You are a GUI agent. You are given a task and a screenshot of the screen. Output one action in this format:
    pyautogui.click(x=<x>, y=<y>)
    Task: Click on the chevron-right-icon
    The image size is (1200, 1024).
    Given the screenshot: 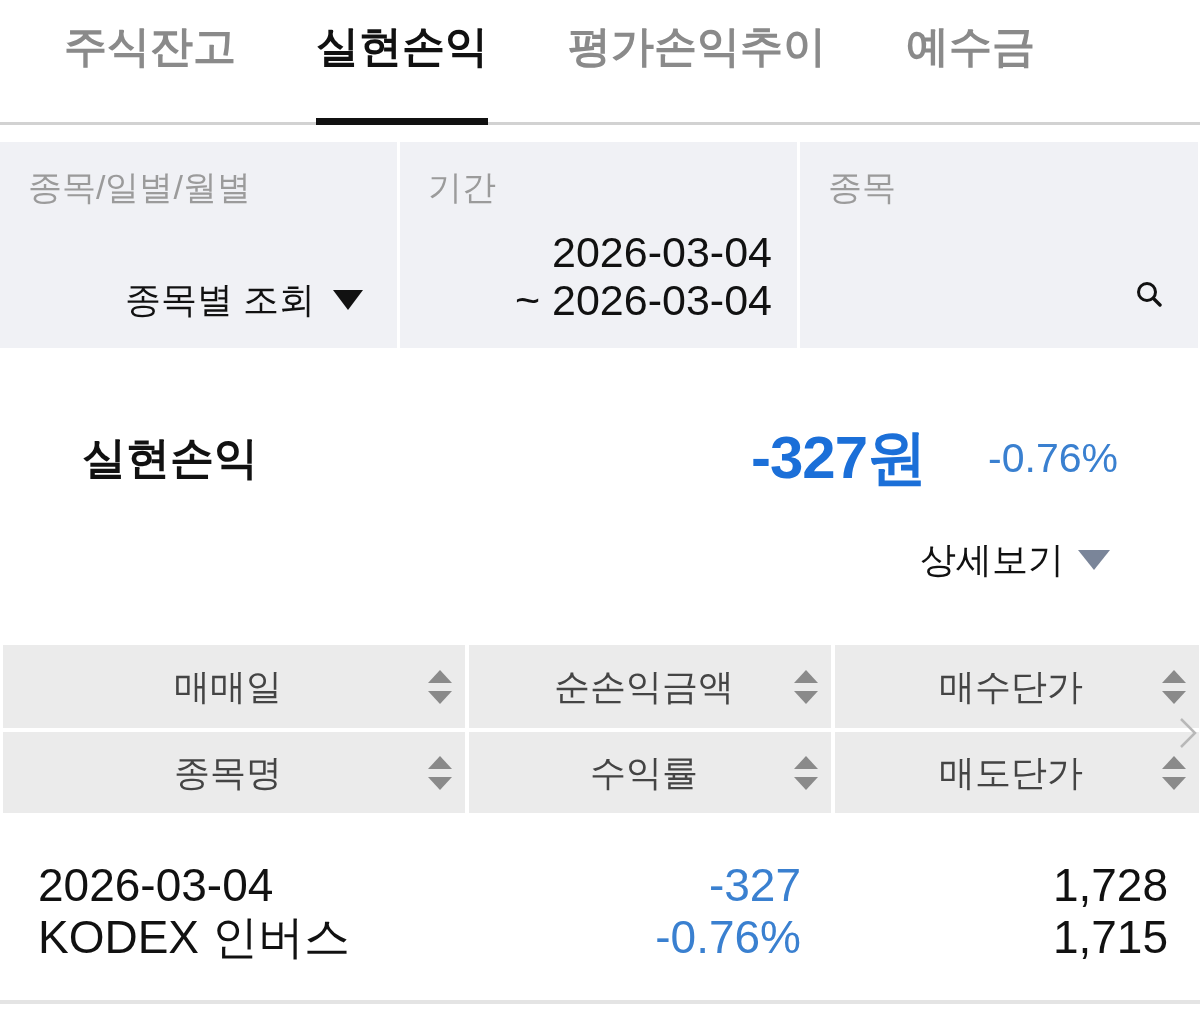 What is the action you would take?
    pyautogui.click(x=1188, y=733)
    